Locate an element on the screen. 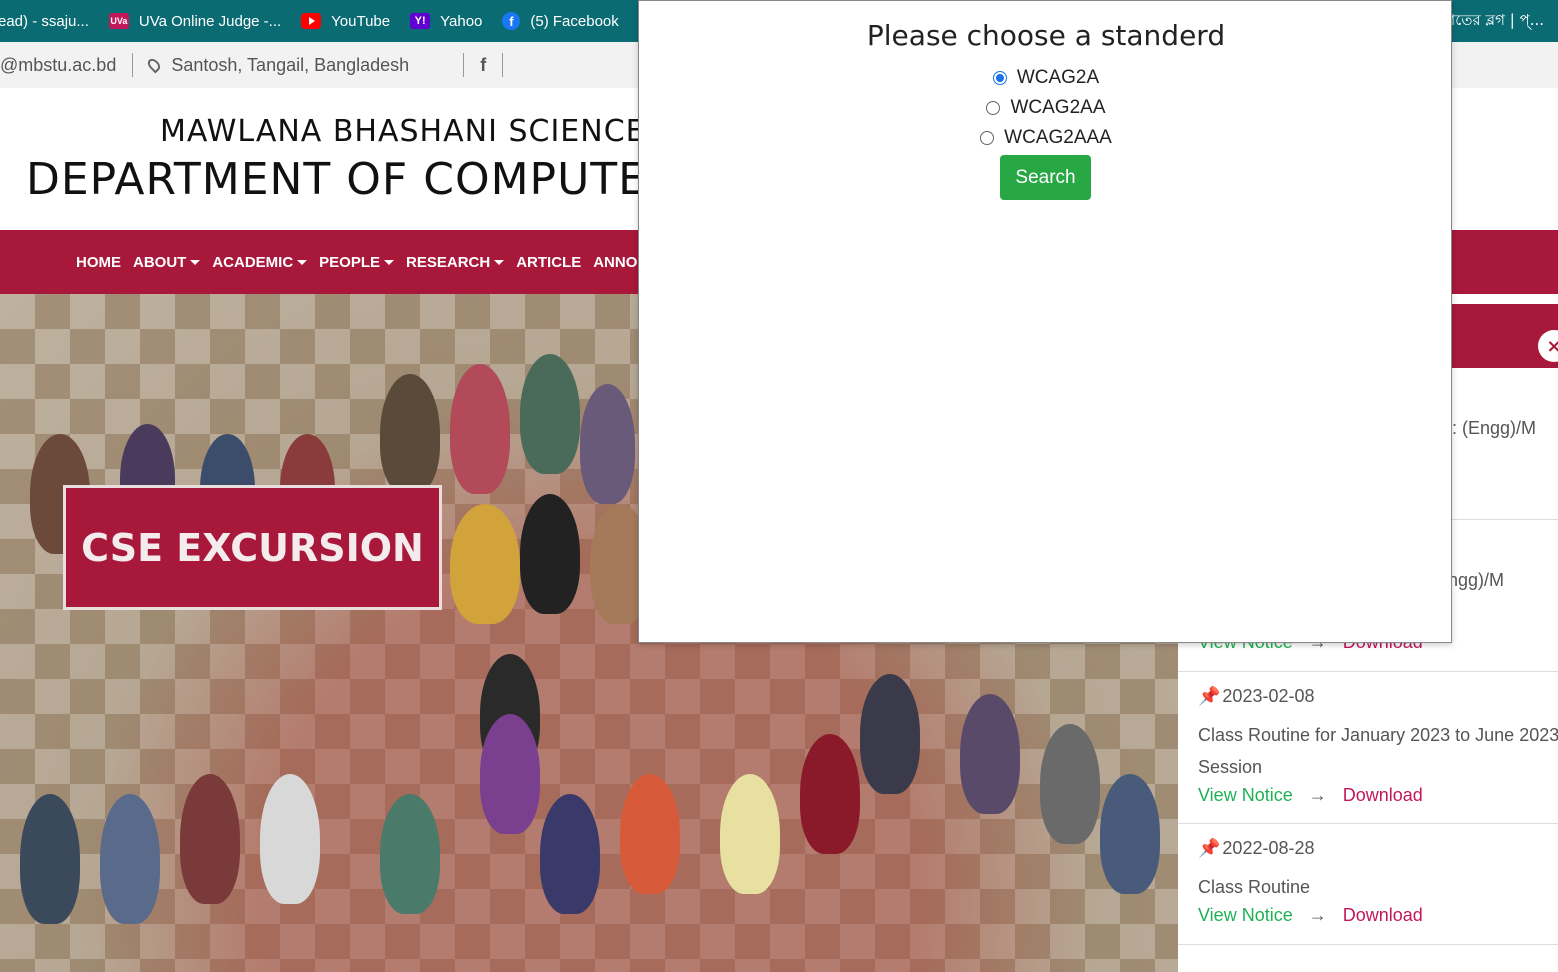 This screenshot has width=1558, height=972. contact-email: @mbstu.ac.bd is located at coordinates (58, 65).